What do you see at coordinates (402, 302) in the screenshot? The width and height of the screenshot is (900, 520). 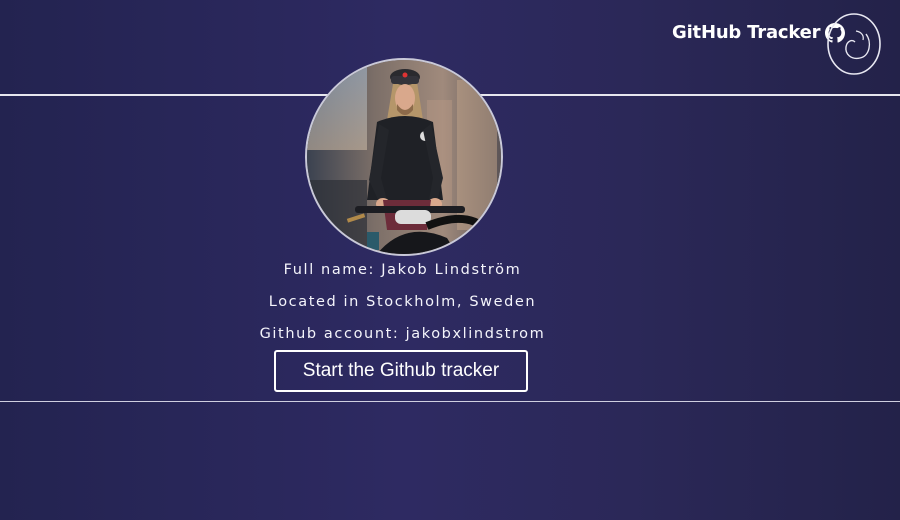 I see `location-text: Located in Stockholm, Sweden` at bounding box center [402, 302].